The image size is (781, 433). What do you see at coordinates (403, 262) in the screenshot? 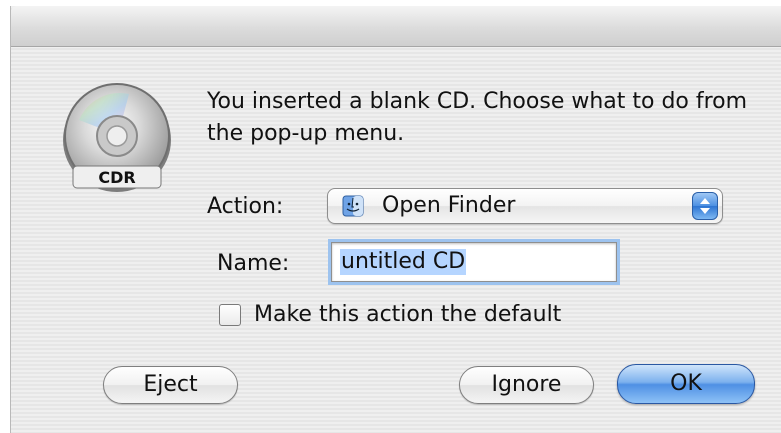
I see `name-field-value: untitled CD` at bounding box center [403, 262].